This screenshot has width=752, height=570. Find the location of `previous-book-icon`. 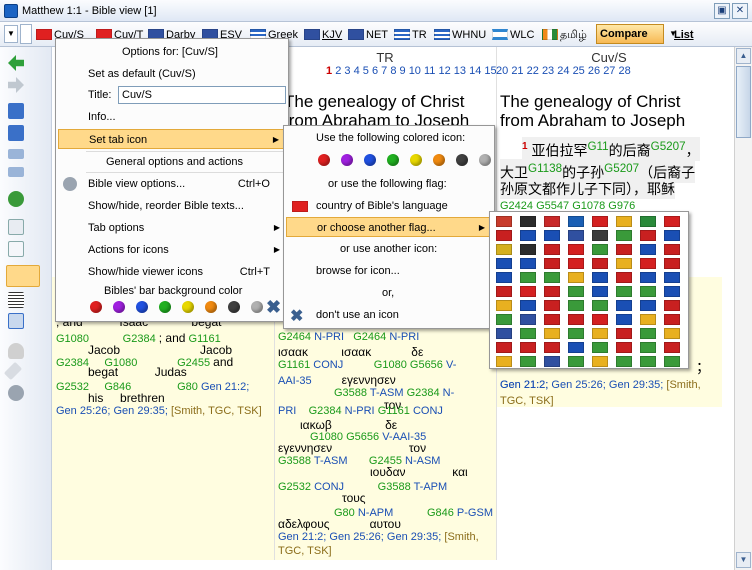

previous-book-icon is located at coordinates (16, 111).